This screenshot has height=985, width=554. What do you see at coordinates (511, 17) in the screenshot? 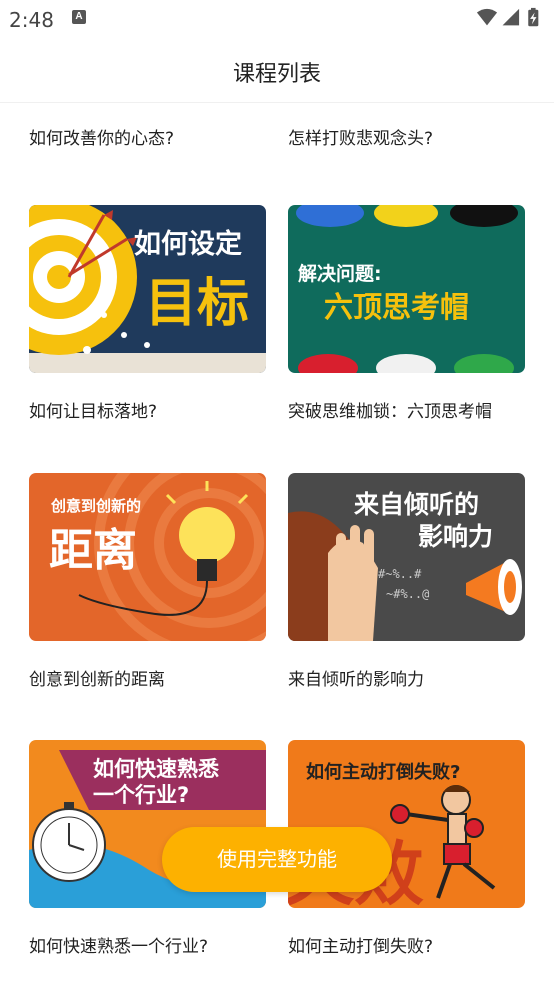
I see `signal-icon` at bounding box center [511, 17].